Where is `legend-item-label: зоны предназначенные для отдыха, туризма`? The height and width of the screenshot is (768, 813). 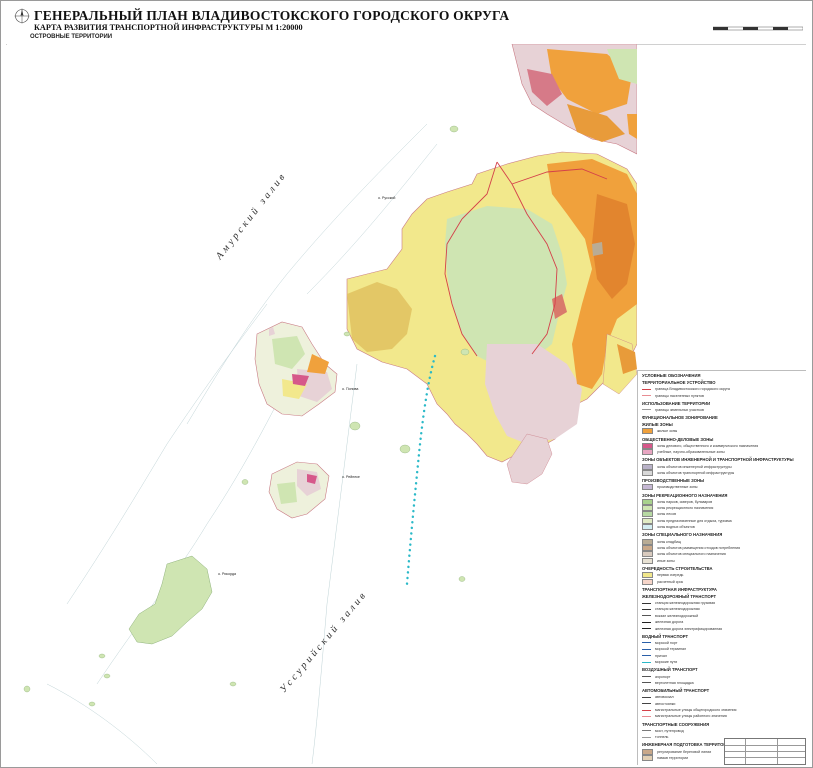 legend-item-label: зоны предназначенные для отдыха, туризма is located at coordinates (694, 520).